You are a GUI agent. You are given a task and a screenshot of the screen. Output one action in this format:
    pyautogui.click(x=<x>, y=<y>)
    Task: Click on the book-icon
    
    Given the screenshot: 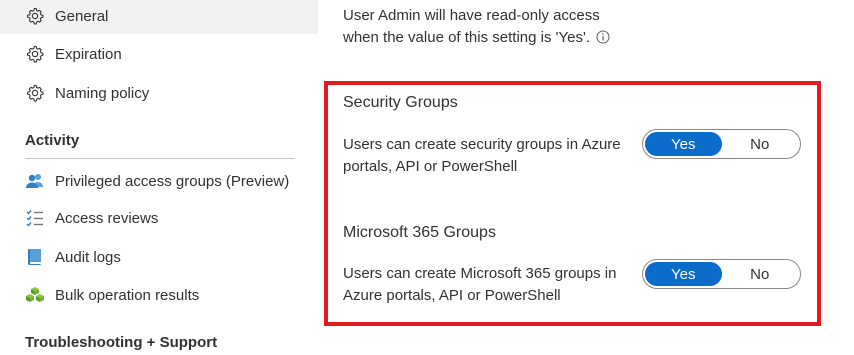 What is the action you would take?
    pyautogui.click(x=35, y=257)
    